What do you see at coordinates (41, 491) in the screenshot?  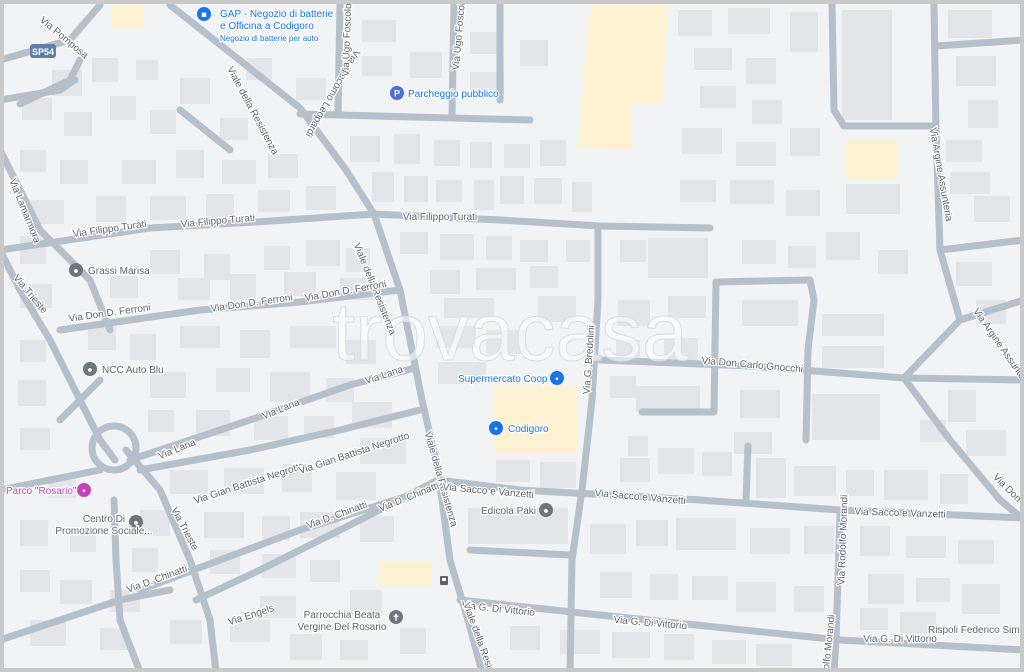 I see `poi-label: Parco "Rosario"` at bounding box center [41, 491].